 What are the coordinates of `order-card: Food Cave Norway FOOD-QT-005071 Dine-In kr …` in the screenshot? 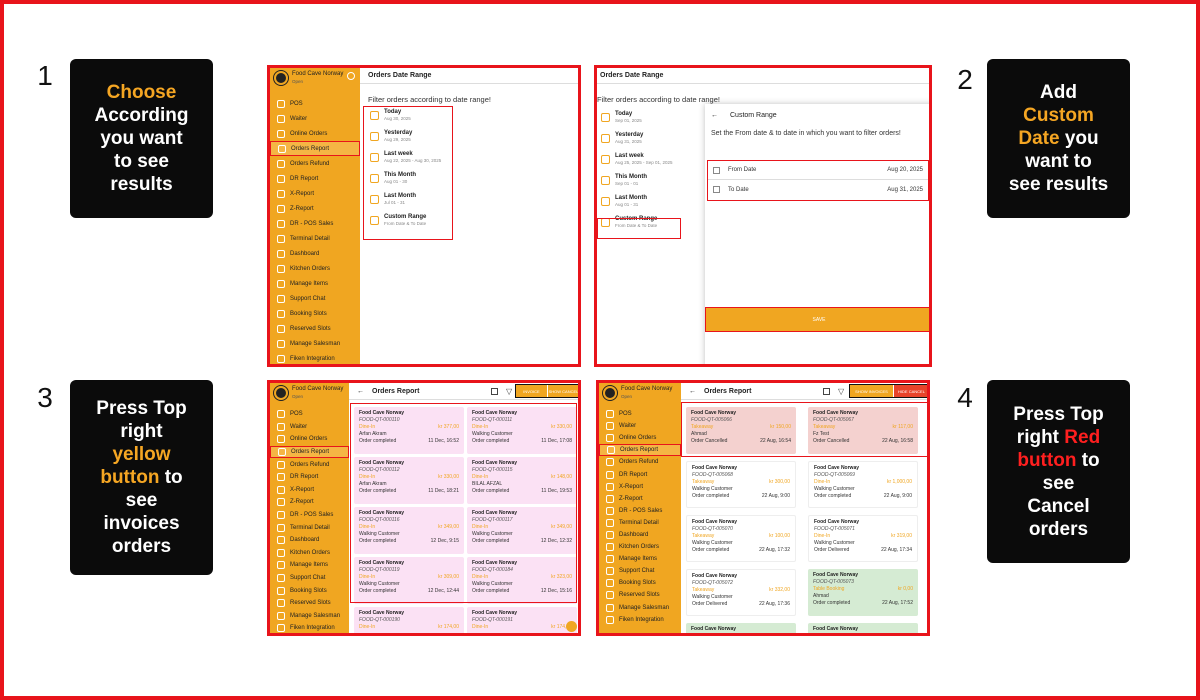 It's located at (863, 538).